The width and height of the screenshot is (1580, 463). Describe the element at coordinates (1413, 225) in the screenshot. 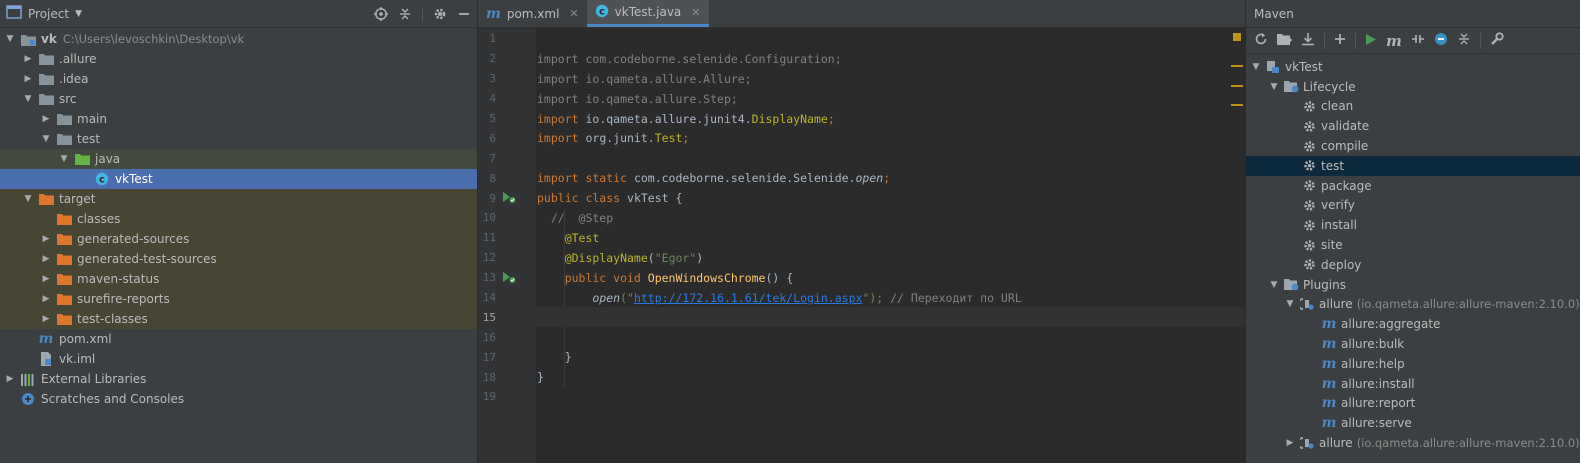

I see `maven-goal-install: install` at that location.